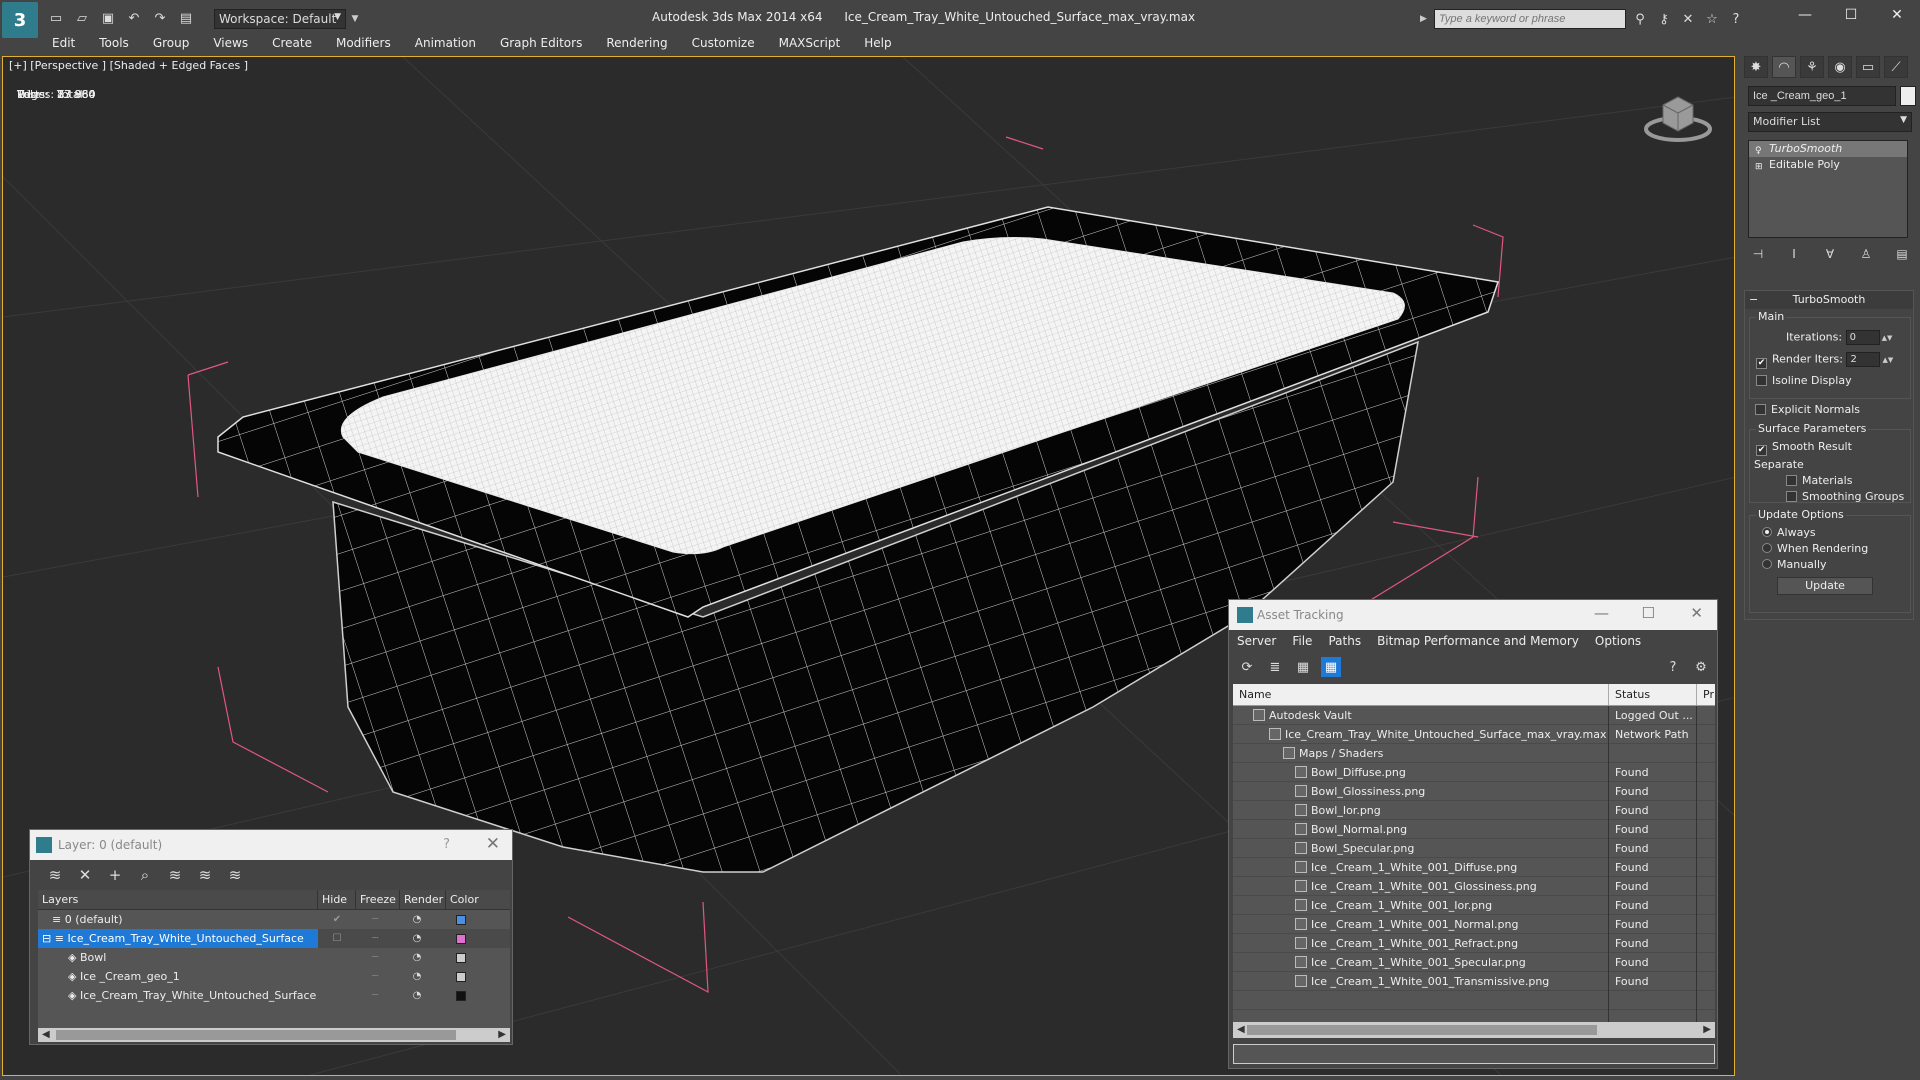 The image size is (1920, 1080). Describe the element at coordinates (1474, 867) in the screenshot. I see `asset-row: Ice _Cream_1_White_001_Diffuse.png Found` at that location.